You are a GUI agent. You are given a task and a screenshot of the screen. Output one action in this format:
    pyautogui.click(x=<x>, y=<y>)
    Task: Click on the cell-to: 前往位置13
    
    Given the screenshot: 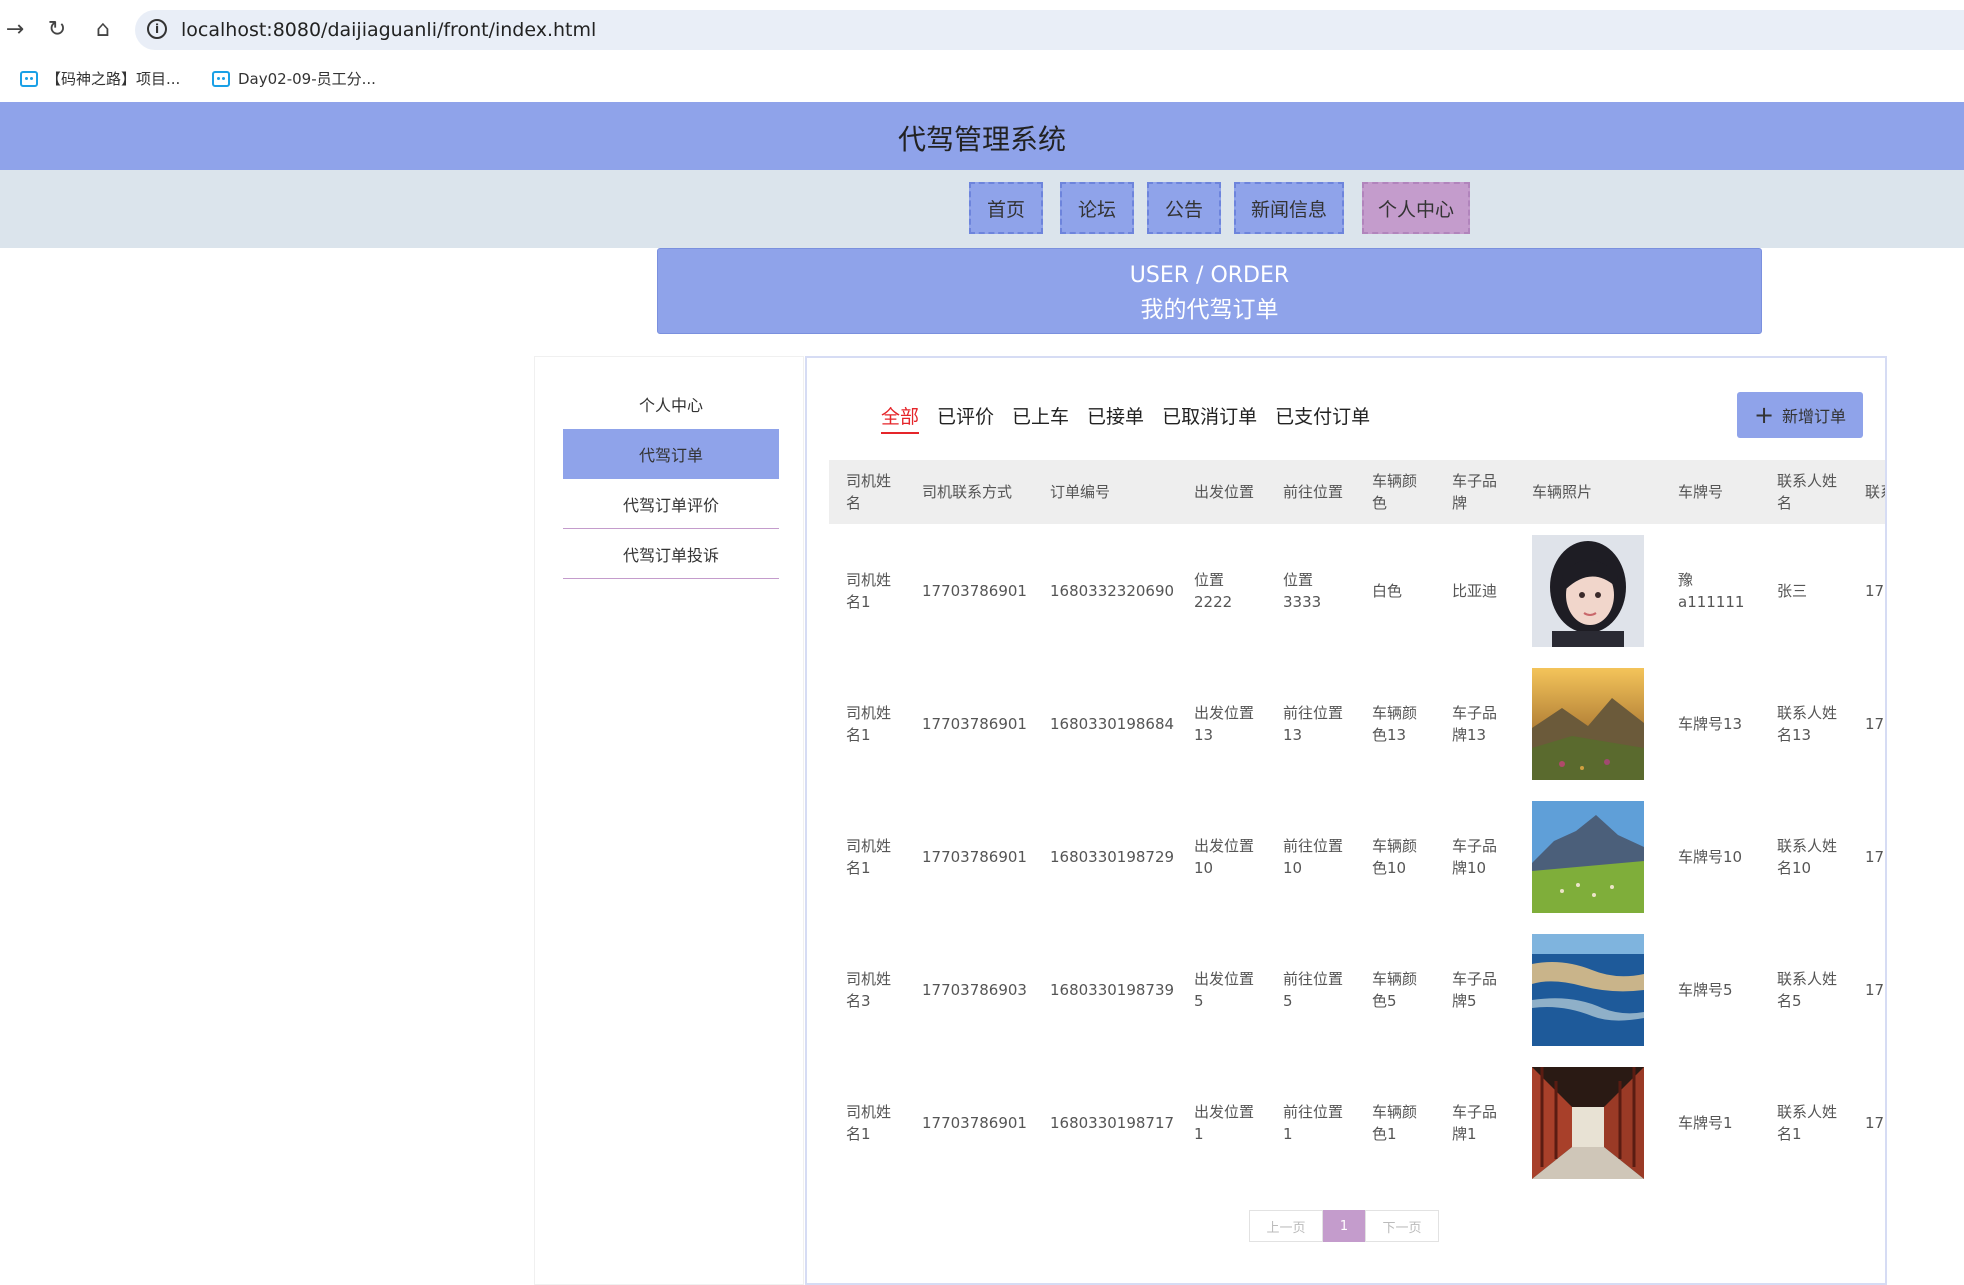 What is the action you would take?
    pyautogui.click(x=1313, y=723)
    